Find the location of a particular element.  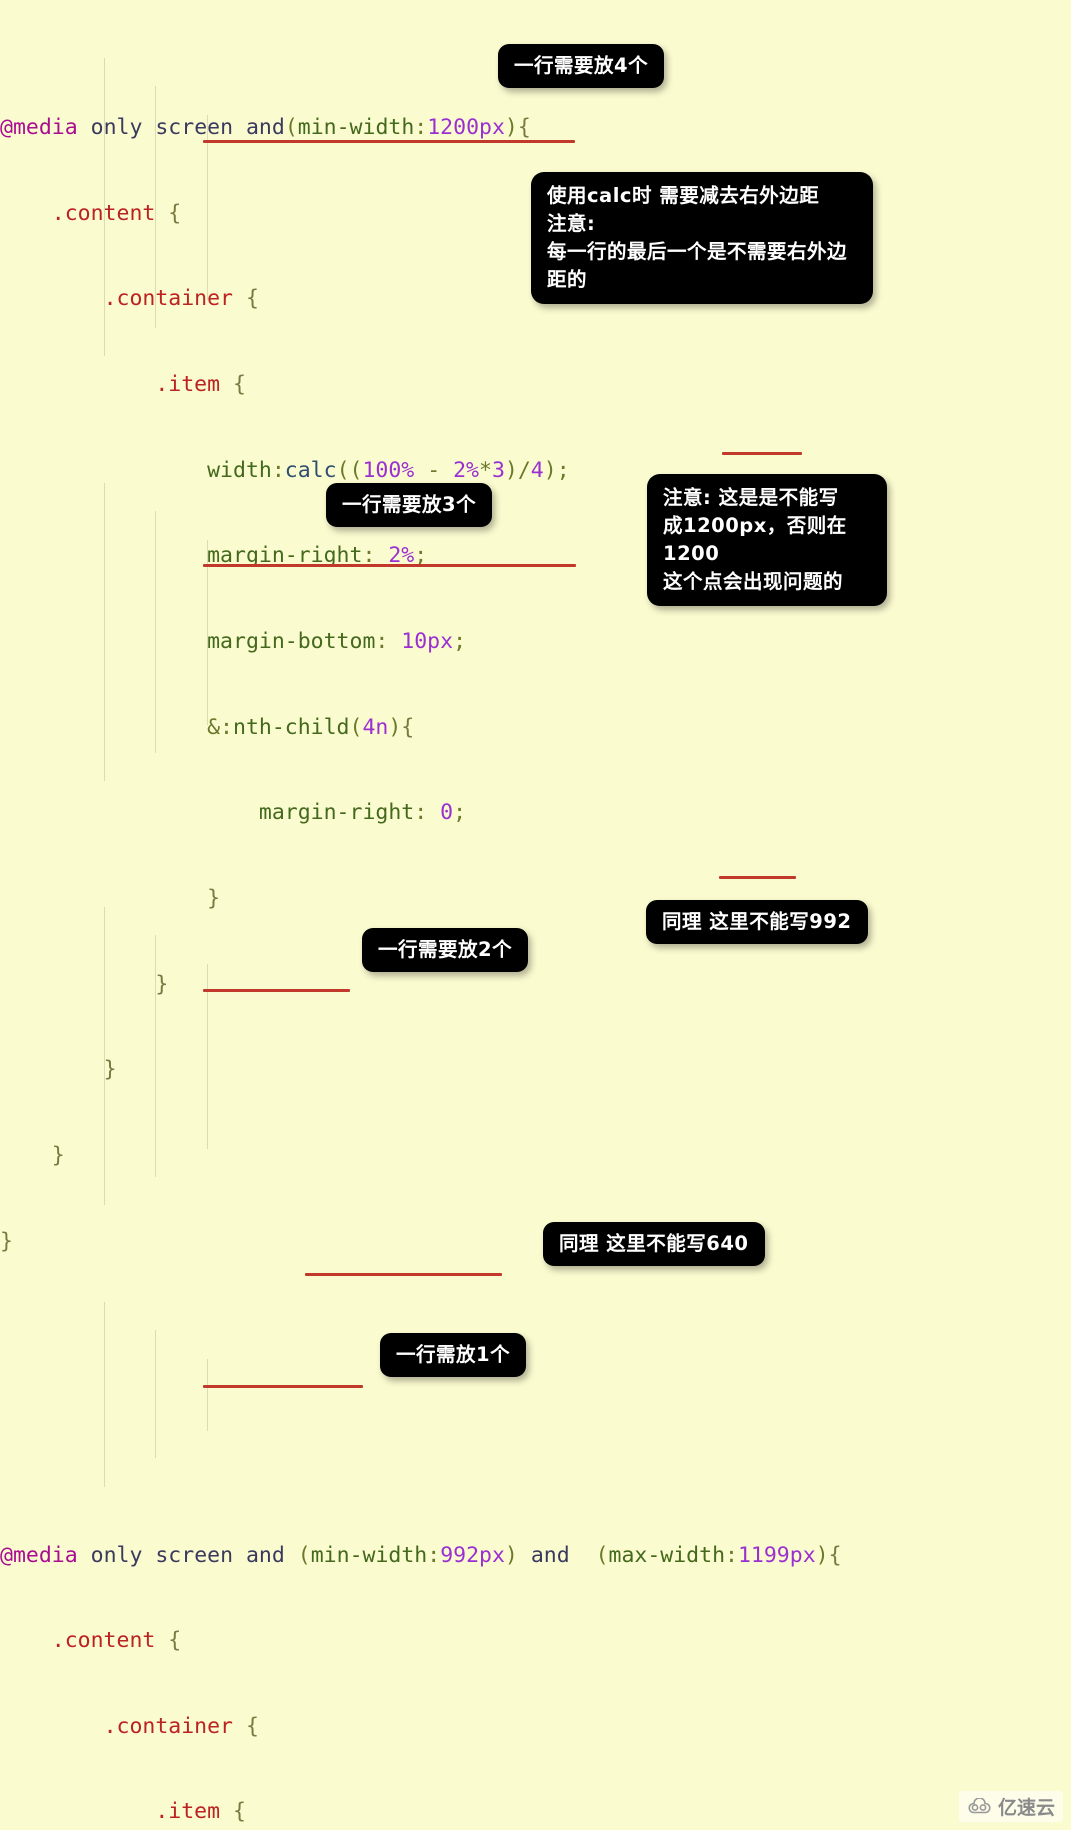

tip-1199-note: 注意: 这是是不能写 成1200px，否则在1200 这个点会出现问题的 is located at coordinates (767, 540).